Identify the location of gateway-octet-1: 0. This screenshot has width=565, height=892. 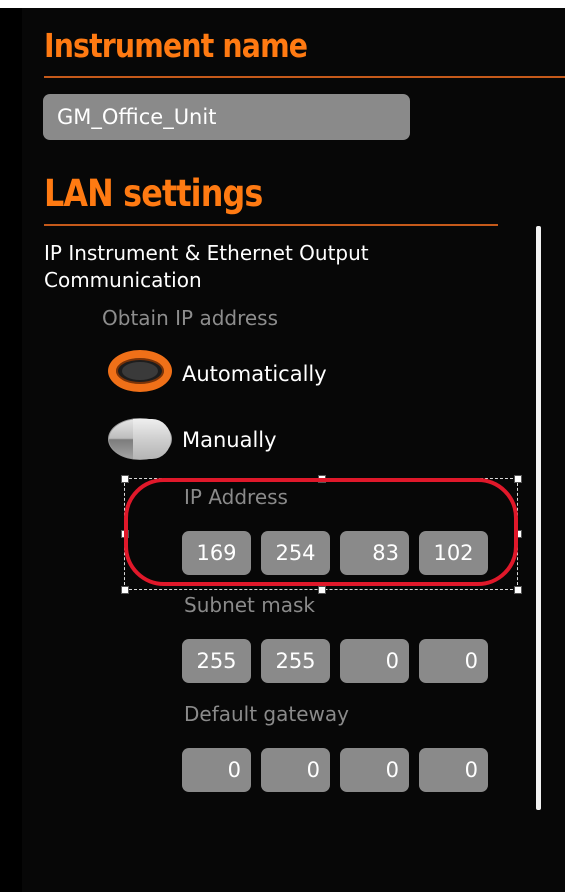
(216, 770).